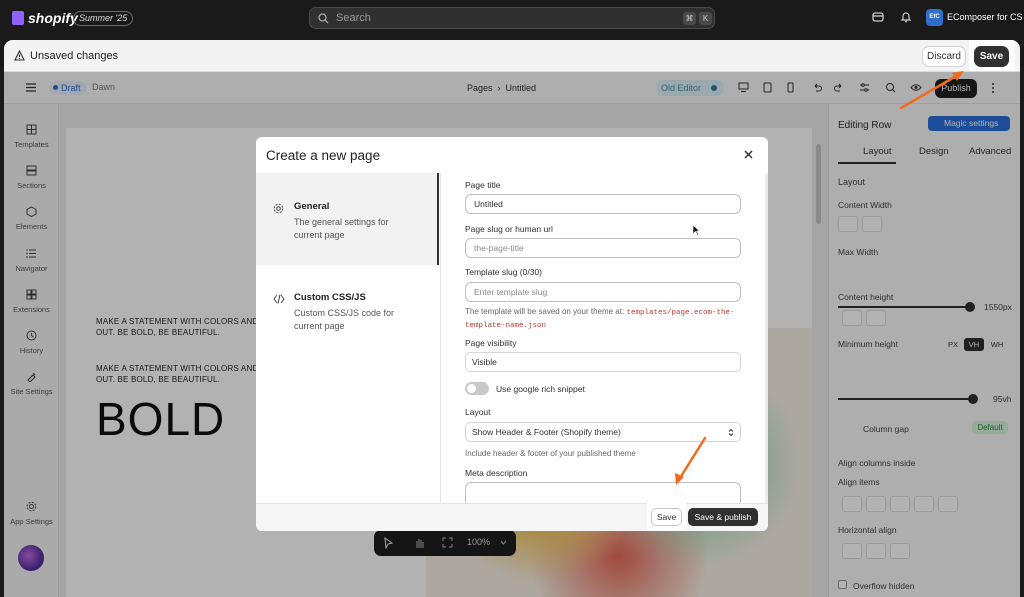 This screenshot has height=597, width=1024. Describe the element at coordinates (691, 460) in the screenshot. I see `arrow-to-modal-save-icon` at that location.